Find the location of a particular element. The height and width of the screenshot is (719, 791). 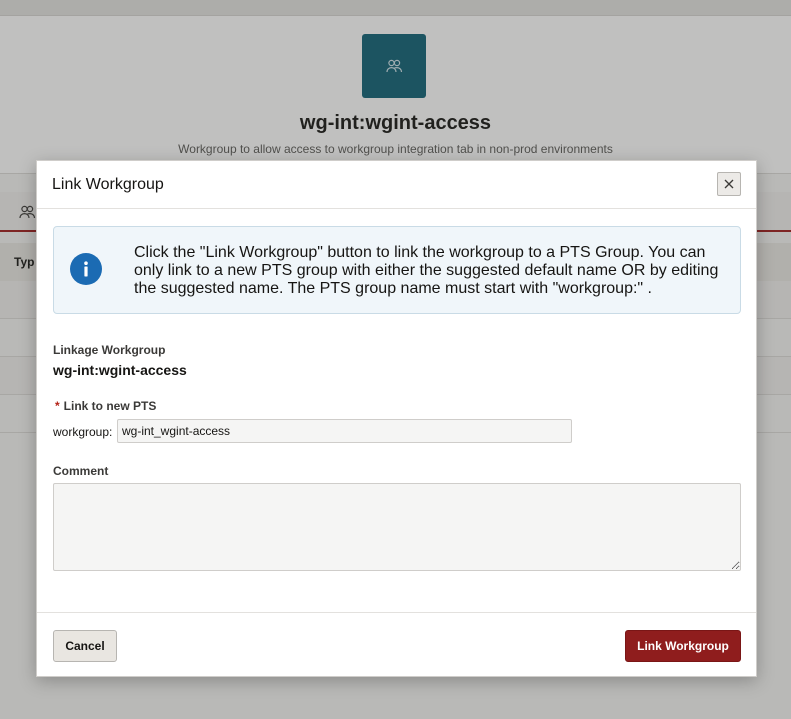

pts-label-text: Link to new PTS is located at coordinates (110, 406).